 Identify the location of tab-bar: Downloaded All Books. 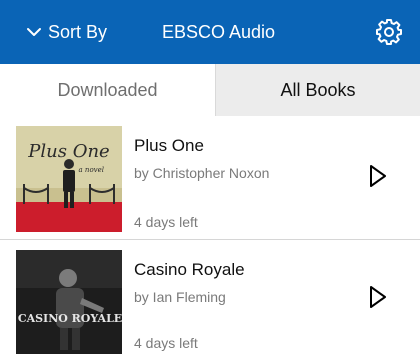
(210, 90).